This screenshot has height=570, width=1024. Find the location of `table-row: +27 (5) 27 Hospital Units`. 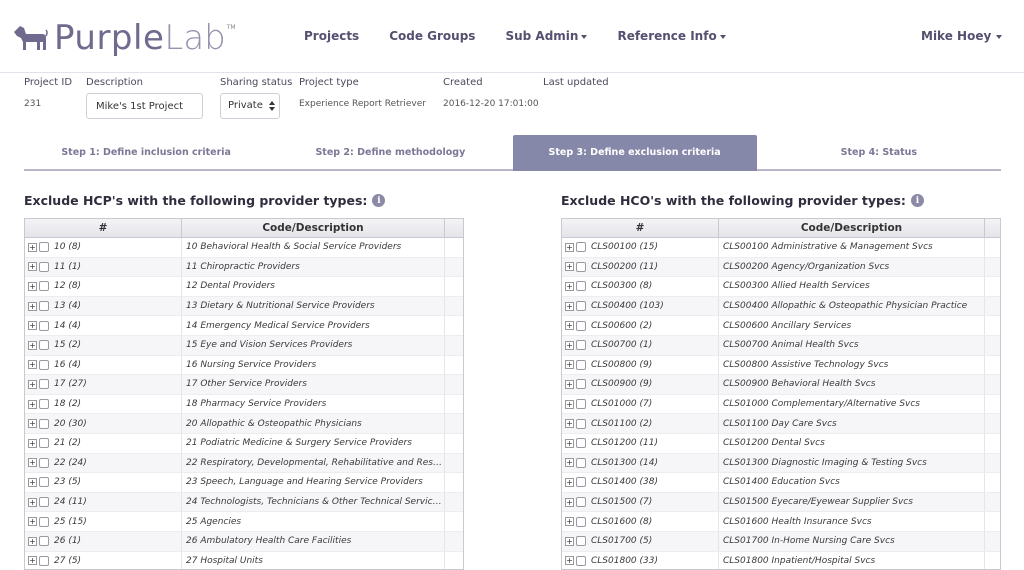

table-row: +27 (5) 27 Hospital Units is located at coordinates (244, 560).